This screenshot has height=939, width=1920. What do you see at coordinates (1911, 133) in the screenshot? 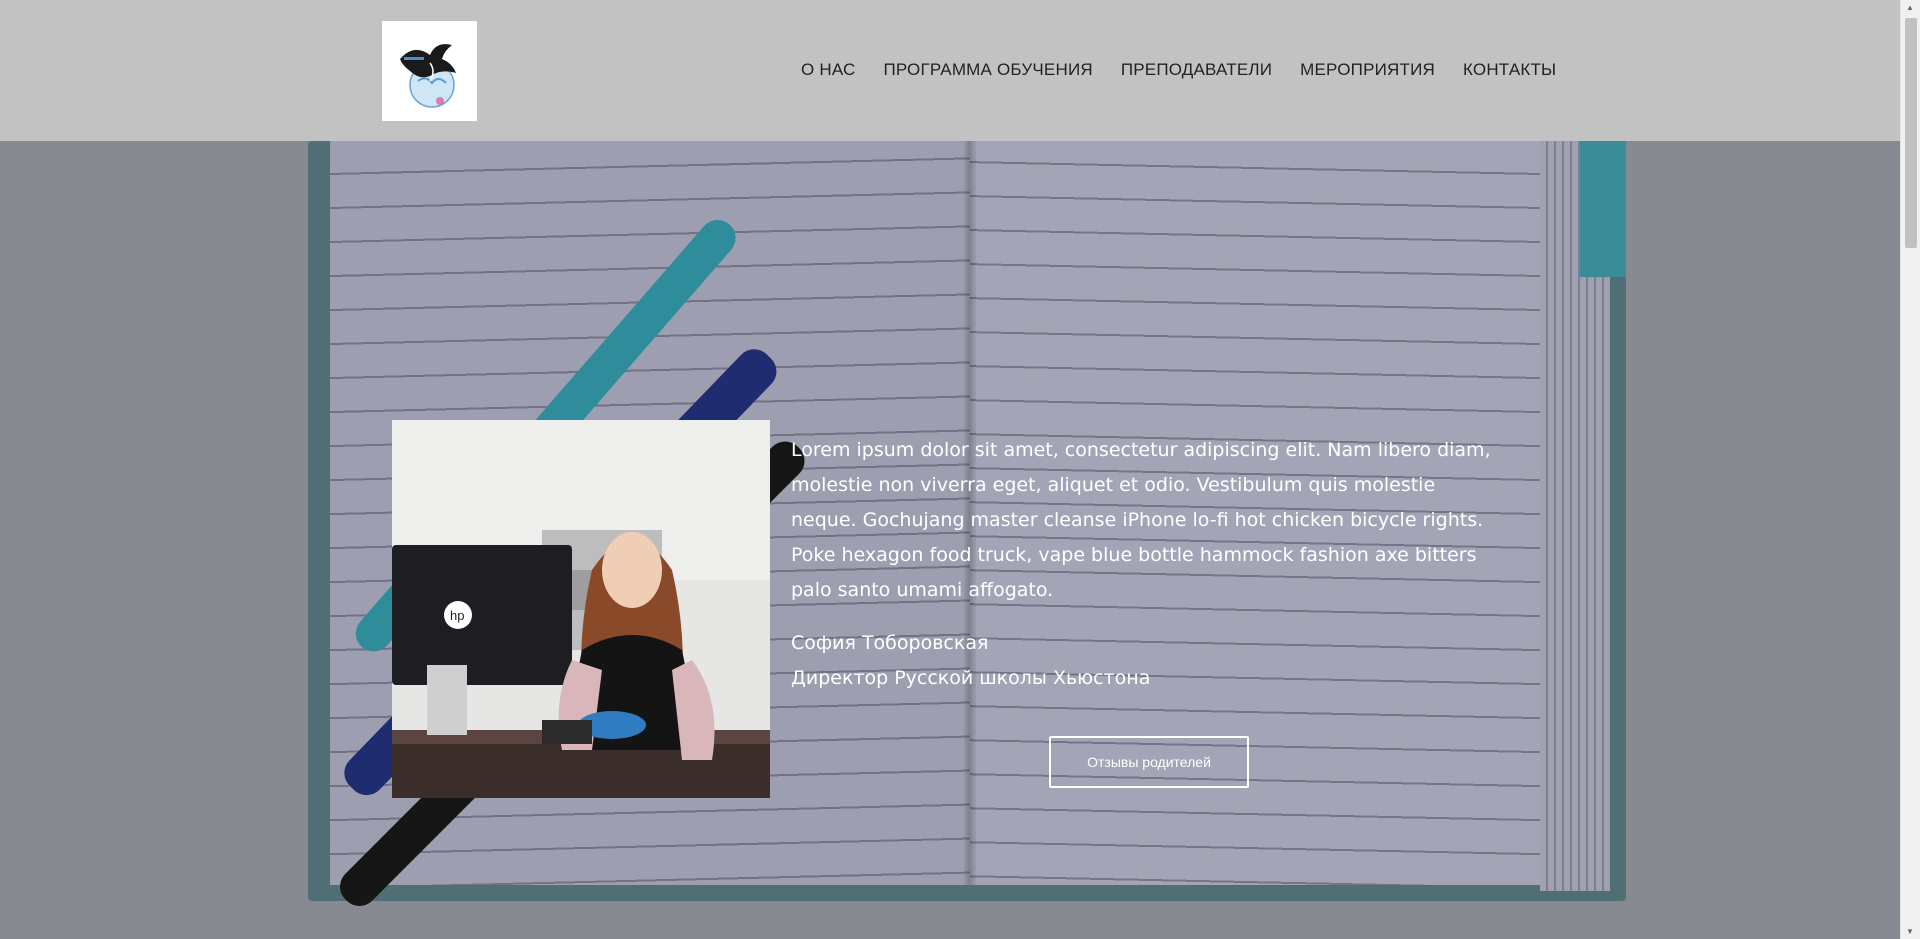
I see `scroll-thumb` at bounding box center [1911, 133].